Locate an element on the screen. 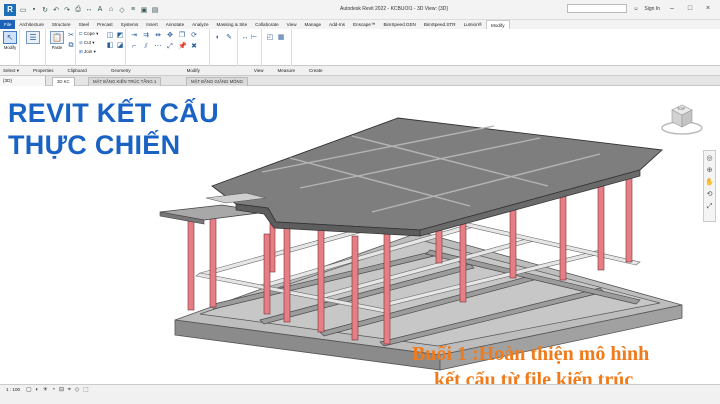 The width and height of the screenshot is (720, 404). user-icon: ☺ is located at coordinates (635, 9).